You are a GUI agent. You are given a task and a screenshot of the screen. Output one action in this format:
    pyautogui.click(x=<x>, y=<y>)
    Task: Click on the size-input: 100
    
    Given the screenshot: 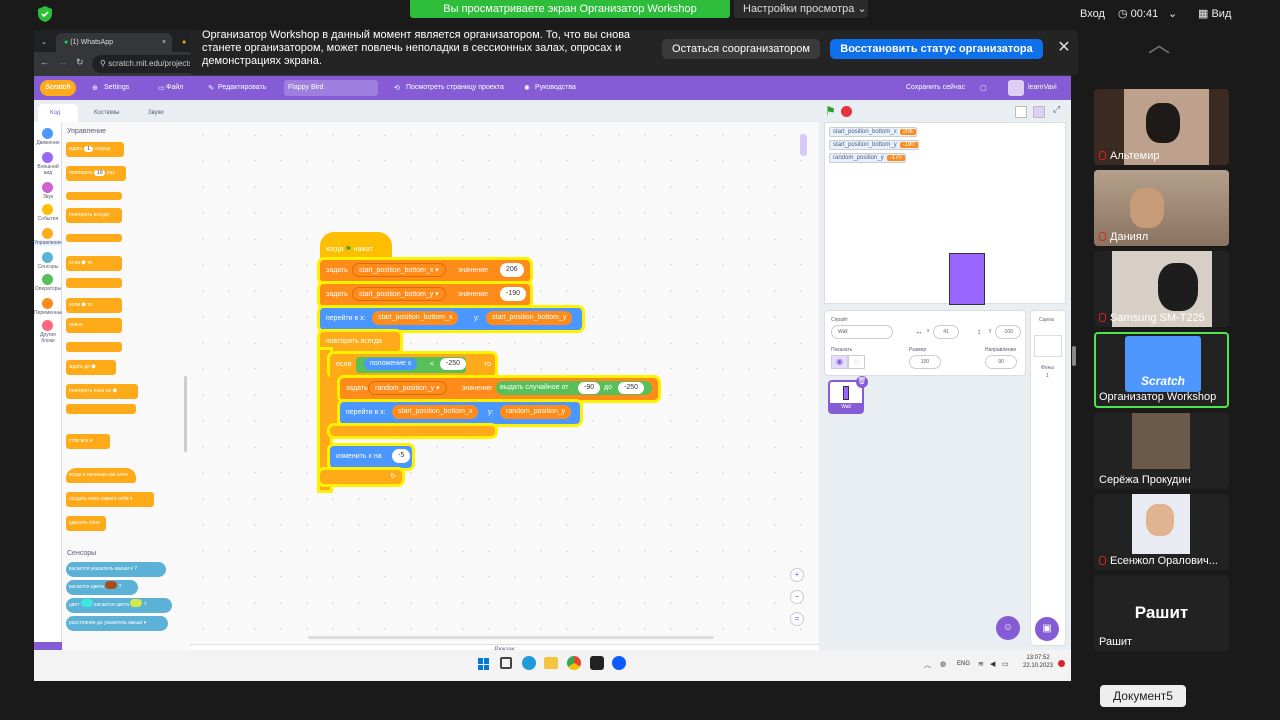 What is the action you would take?
    pyautogui.click(x=925, y=362)
    